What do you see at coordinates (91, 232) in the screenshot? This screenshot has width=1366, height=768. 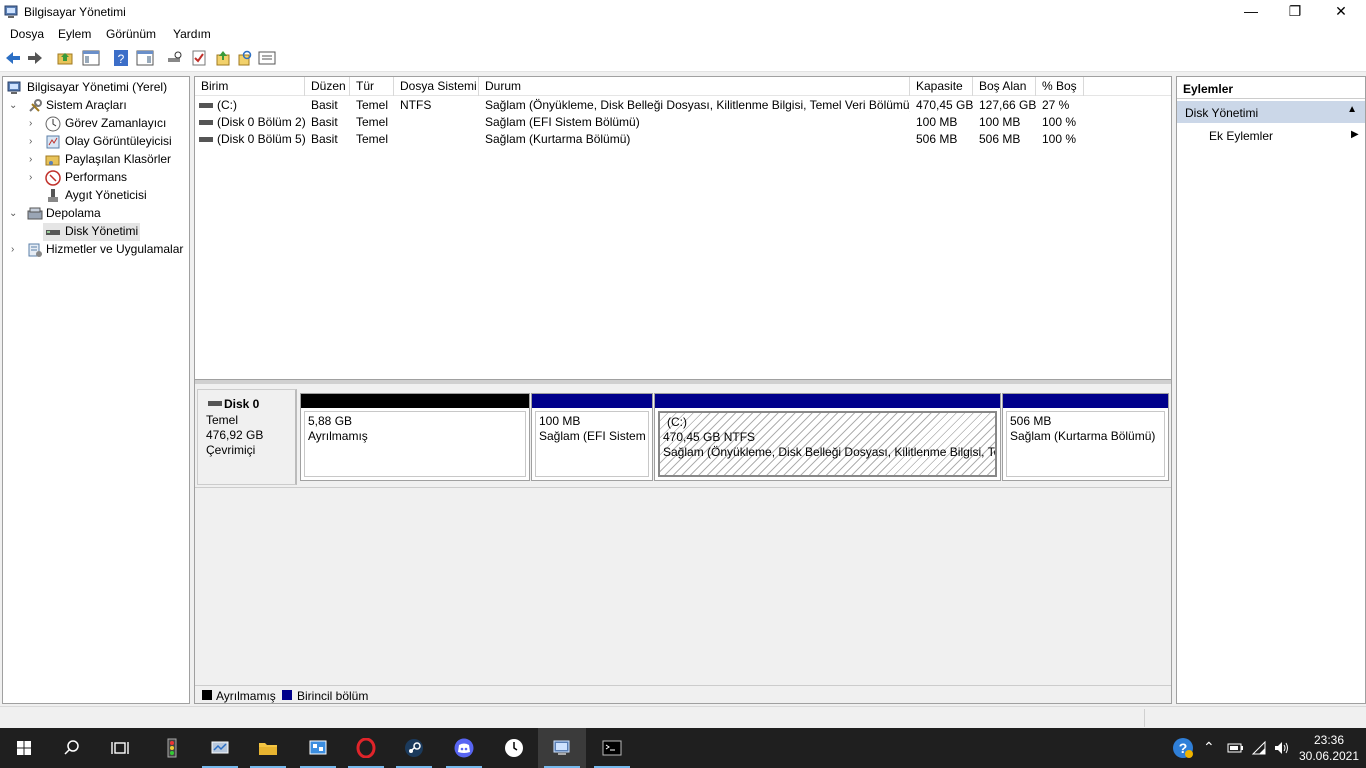 I see `tree-disk-management: Disk Yönetimi` at bounding box center [91, 232].